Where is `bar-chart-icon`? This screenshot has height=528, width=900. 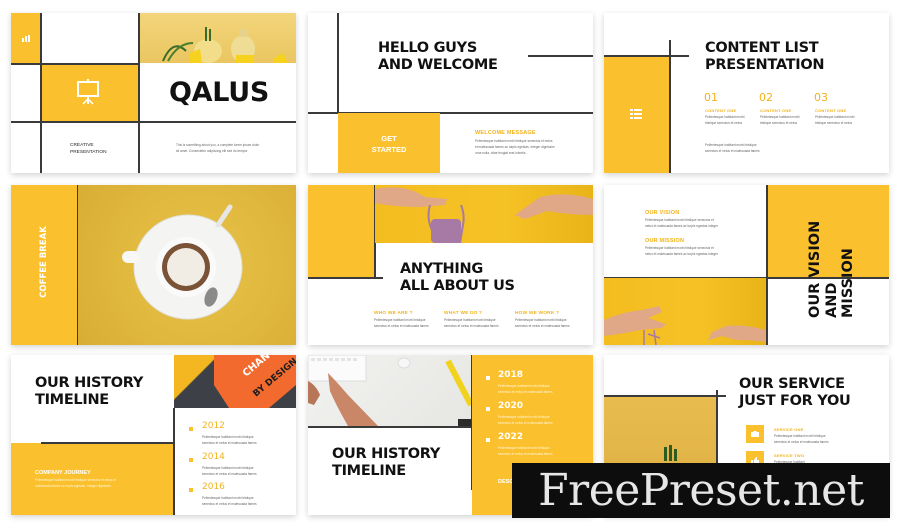 bar-chart-icon is located at coordinates (26, 38).